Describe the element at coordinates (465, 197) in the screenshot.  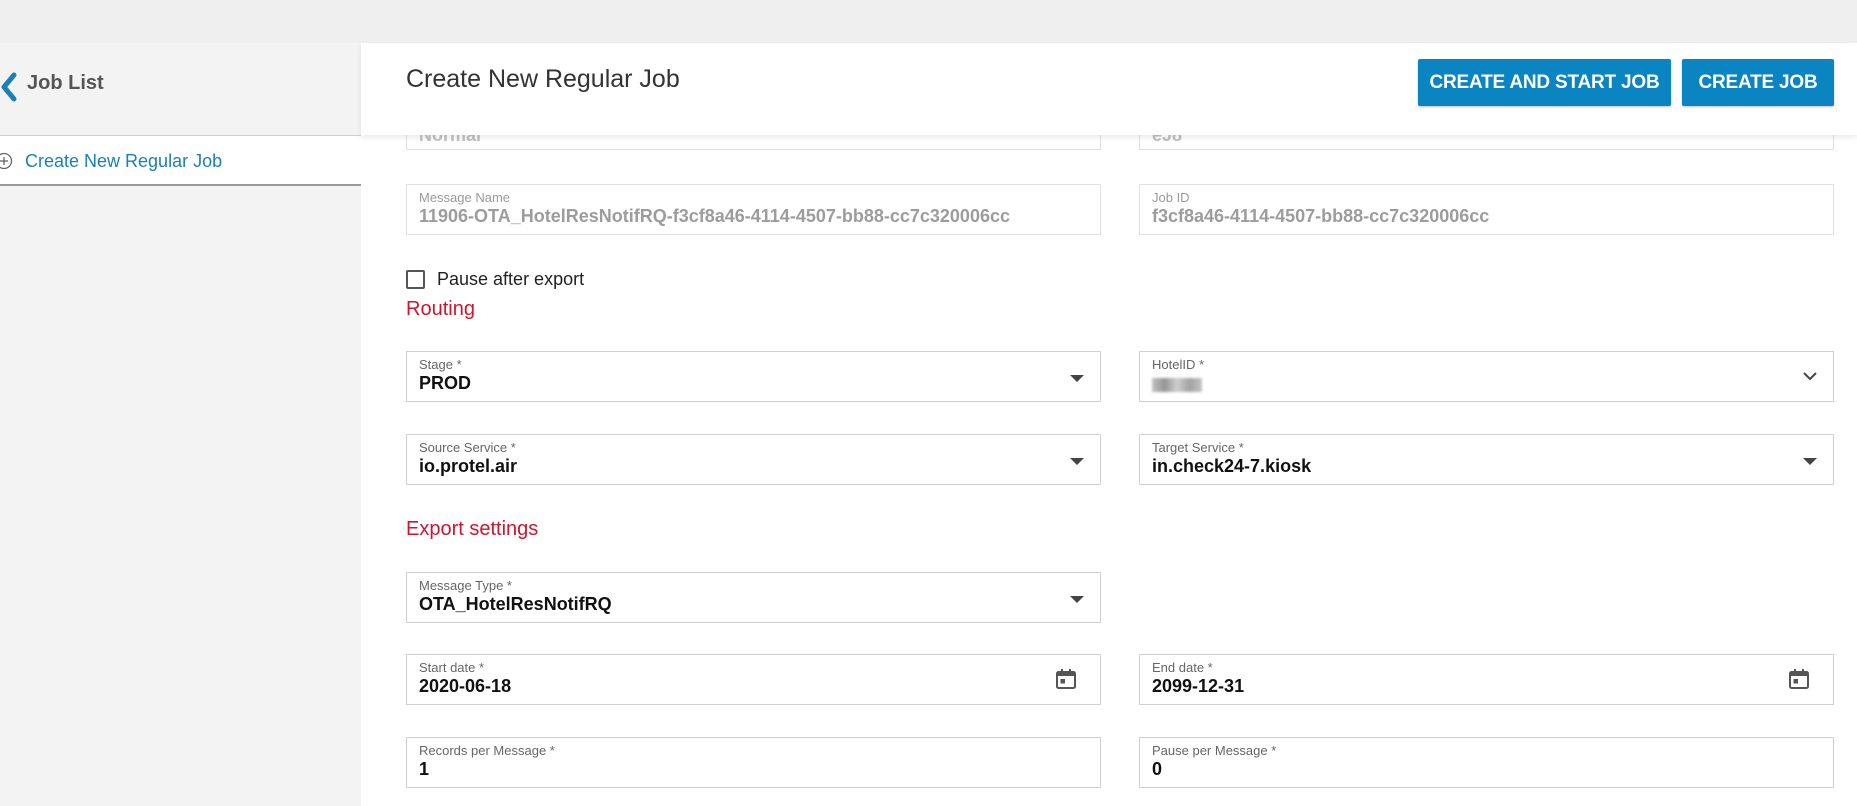
I see `message-name-label: Message Name` at that location.